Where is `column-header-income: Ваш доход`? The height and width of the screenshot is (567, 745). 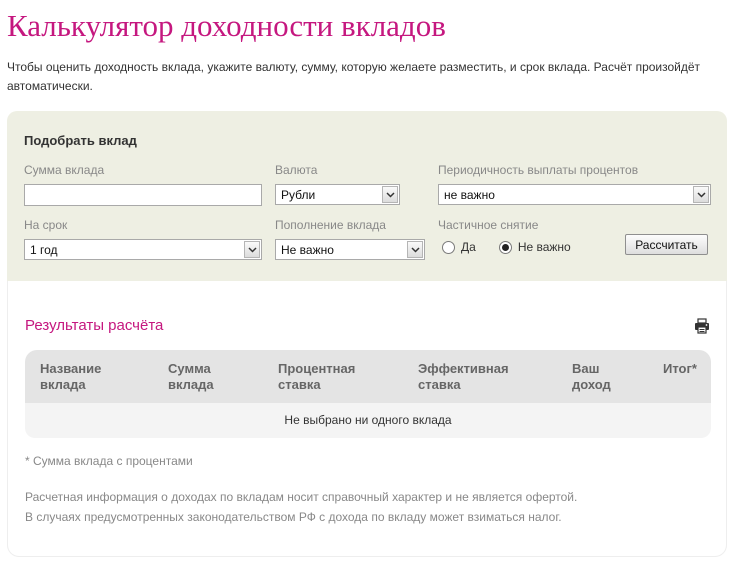
column-header-income: Ваш доход is located at coordinates (591, 377).